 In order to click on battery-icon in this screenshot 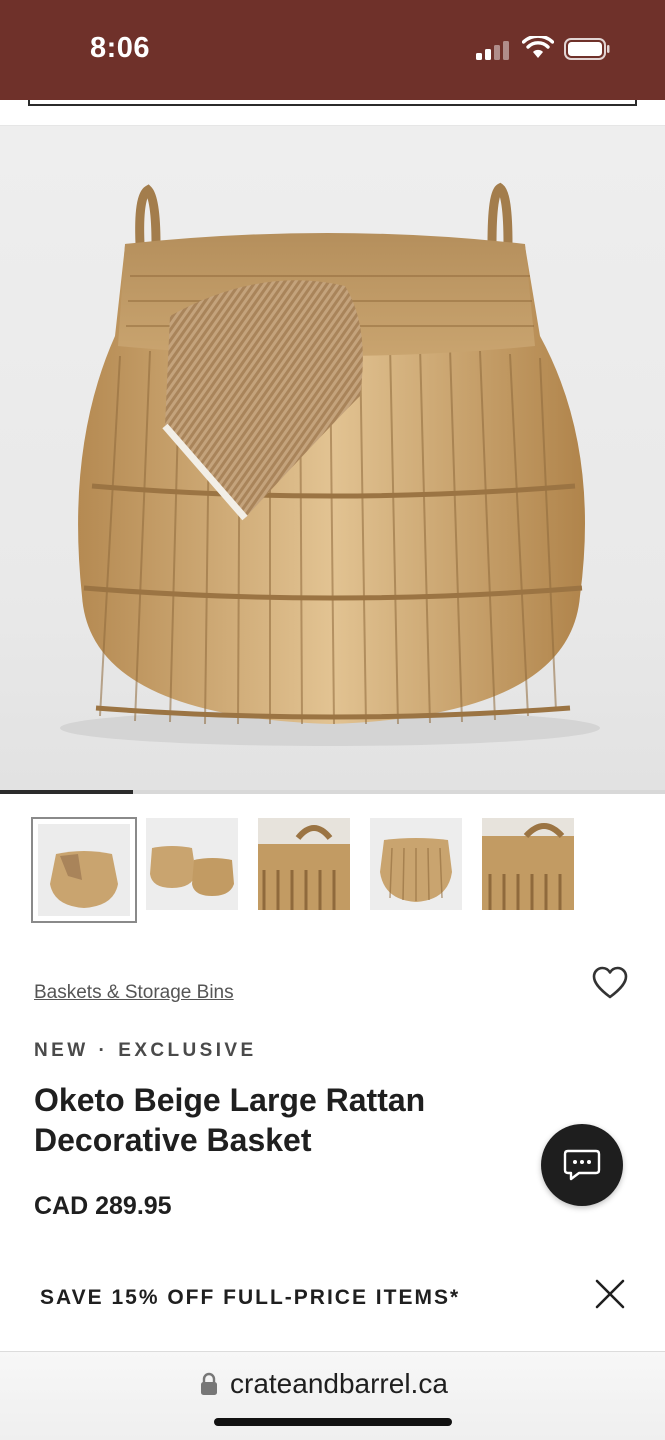, I will do `click(587, 49)`.